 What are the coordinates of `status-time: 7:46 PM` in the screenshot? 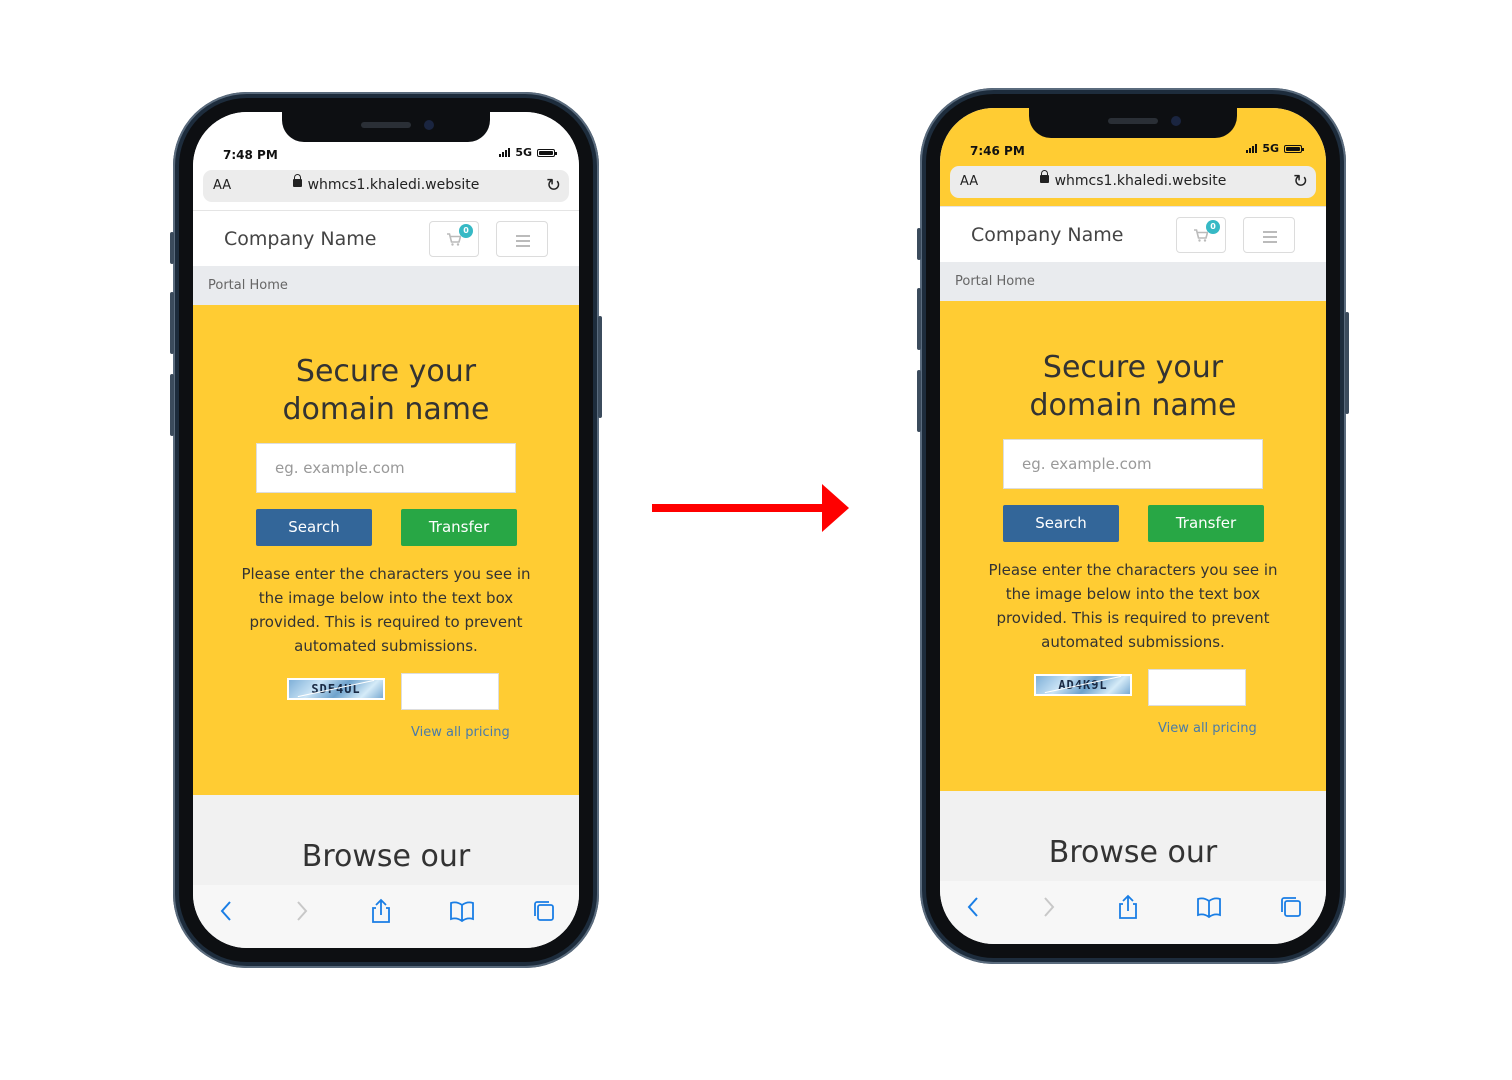 It's located at (997, 151).